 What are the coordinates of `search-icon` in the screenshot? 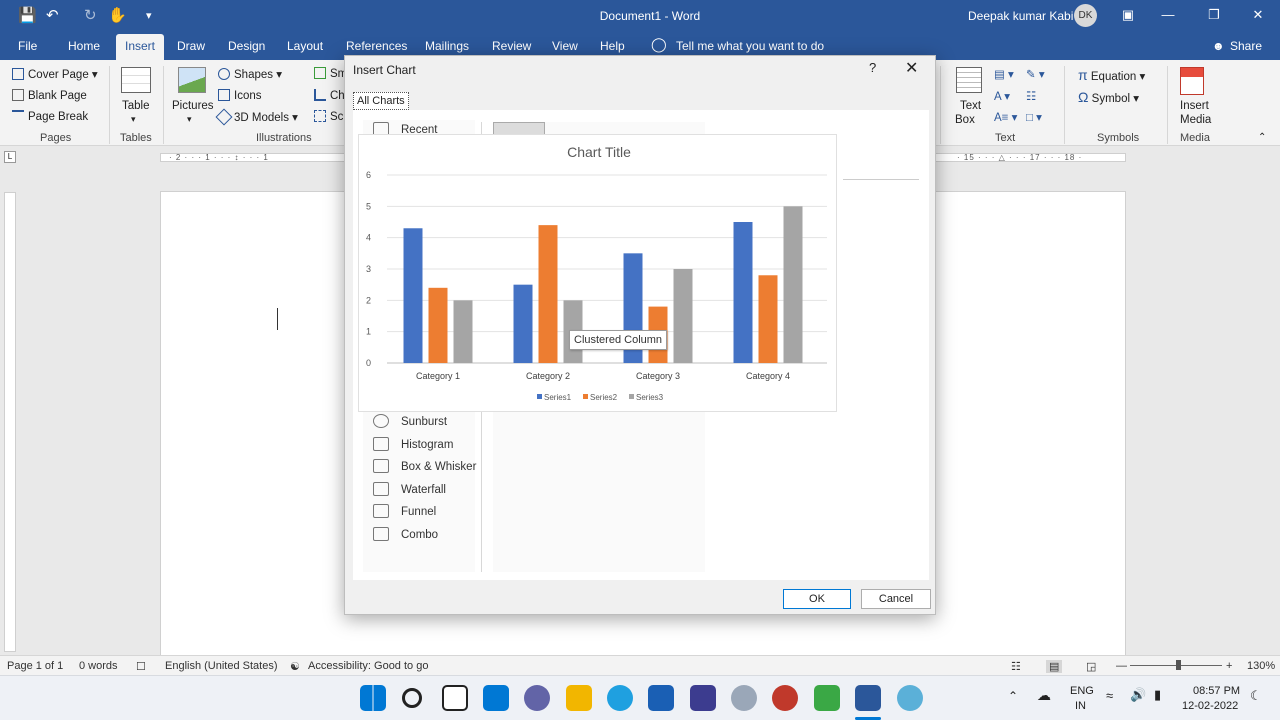 It's located at (412, 698).